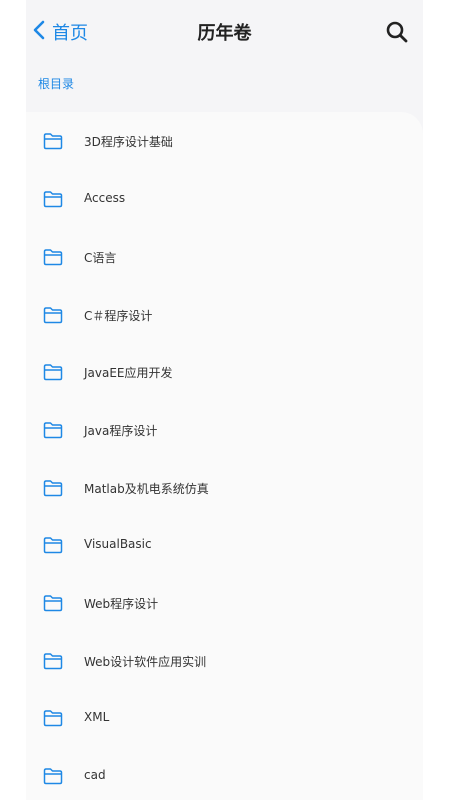 This screenshot has height=800, width=450. What do you see at coordinates (145, 662) in the screenshot?
I see `folder-label: Web设计软件应用实训` at bounding box center [145, 662].